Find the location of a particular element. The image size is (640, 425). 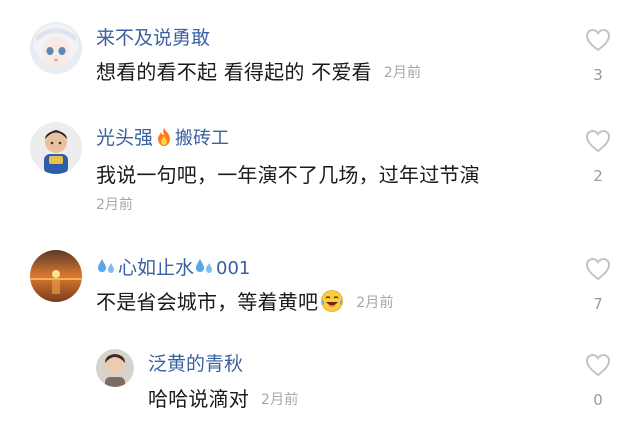

sunset-avatar-icon is located at coordinates (56, 276).